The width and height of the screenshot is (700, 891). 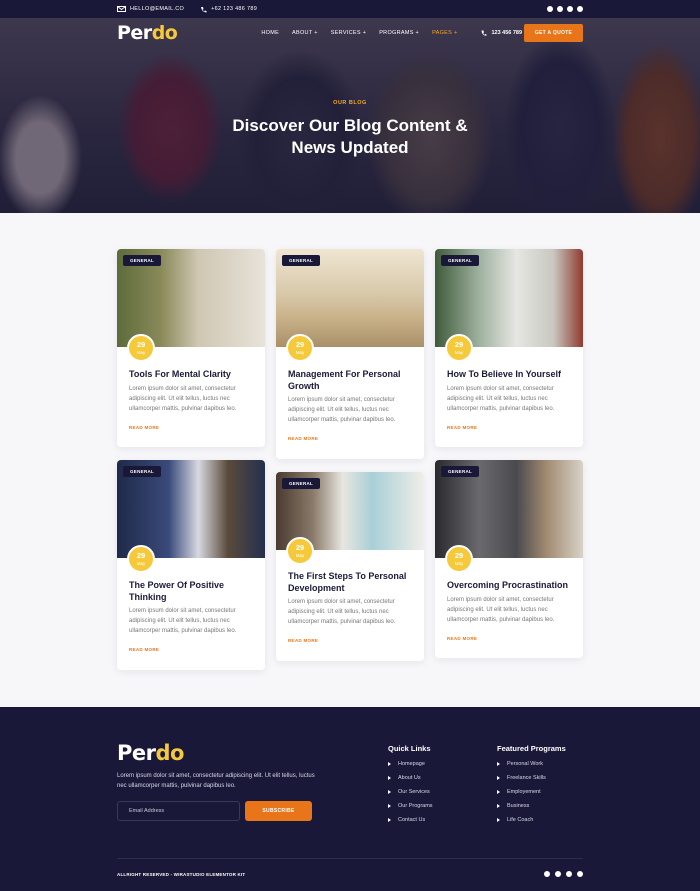 What do you see at coordinates (531, 806) in the screenshot?
I see `footer-link: Business` at bounding box center [531, 806].